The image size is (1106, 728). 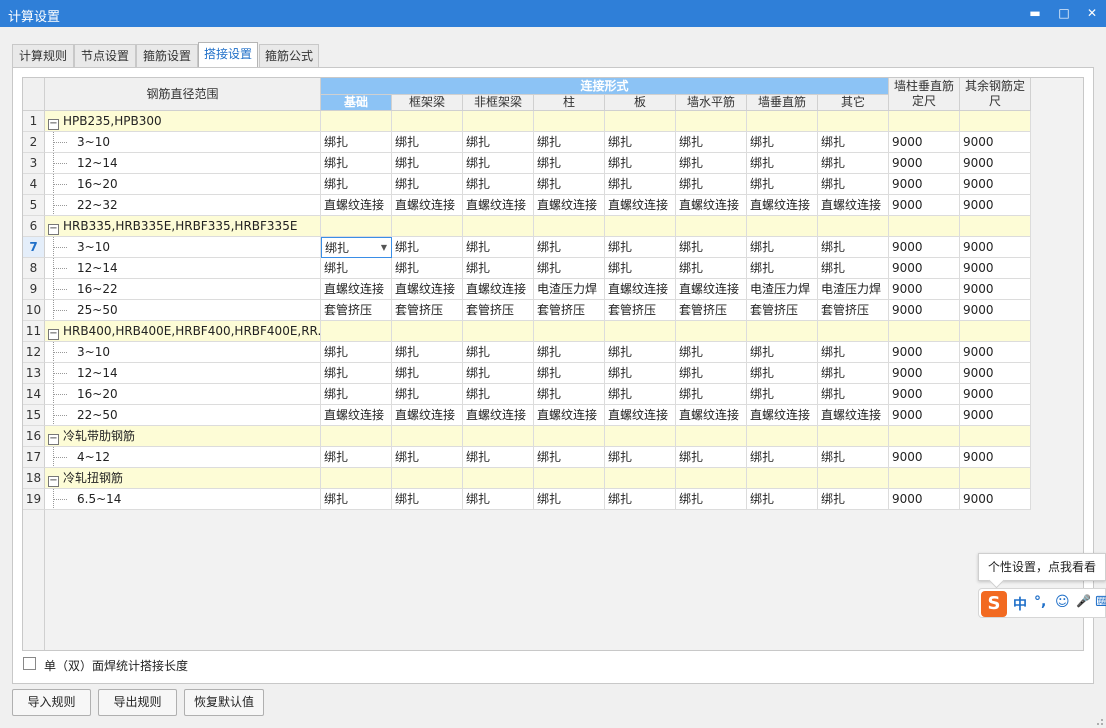 I want to click on connection-cell-column, so click(x=569, y=478).